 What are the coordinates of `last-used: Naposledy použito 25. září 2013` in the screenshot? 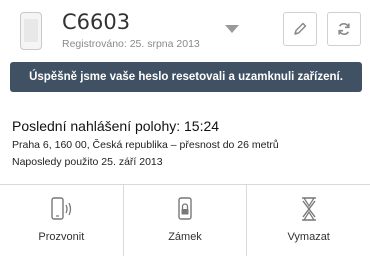 It's located at (87, 162).